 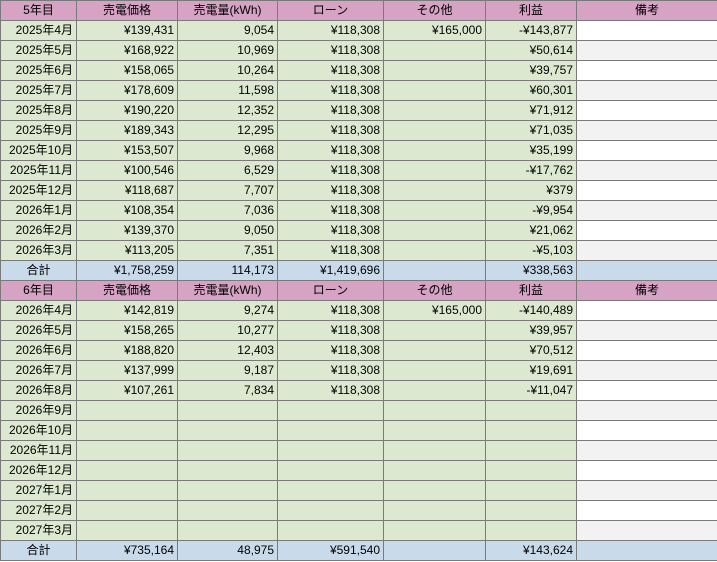 What do you see at coordinates (227, 150) in the screenshot?
I see `cell-sell-volume: 9,968` at bounding box center [227, 150].